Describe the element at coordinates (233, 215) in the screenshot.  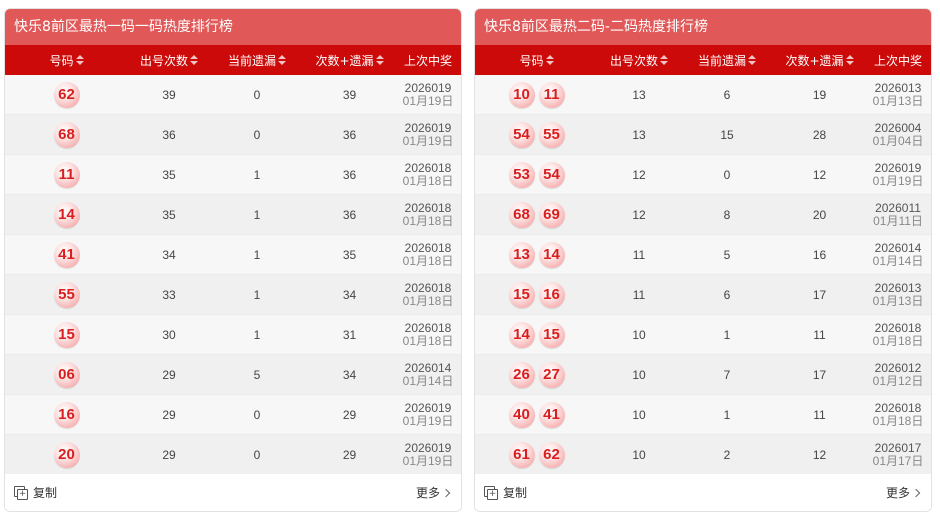
I see `table-row: 14 35 1 36 2026018 01月18日` at that location.